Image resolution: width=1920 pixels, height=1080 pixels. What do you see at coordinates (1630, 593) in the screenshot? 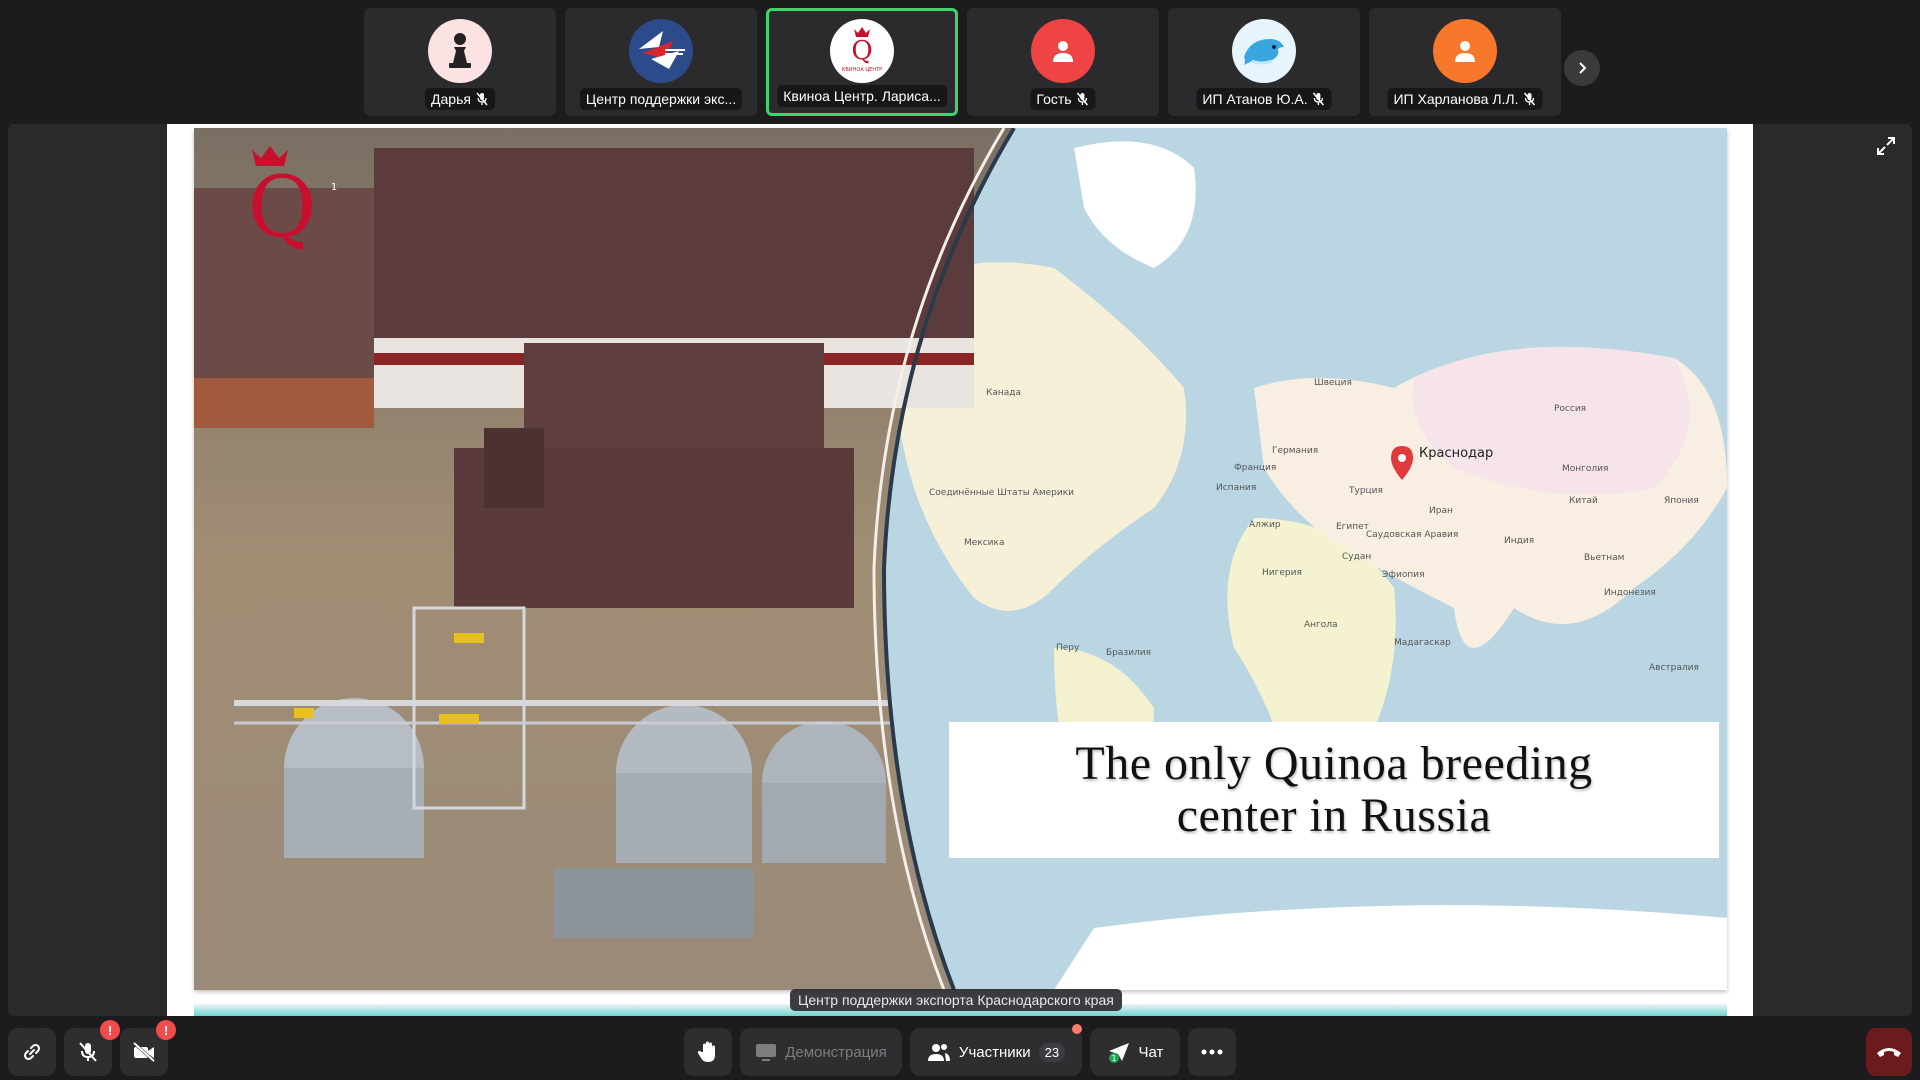
I see `map-label: Индонезия` at bounding box center [1630, 593].